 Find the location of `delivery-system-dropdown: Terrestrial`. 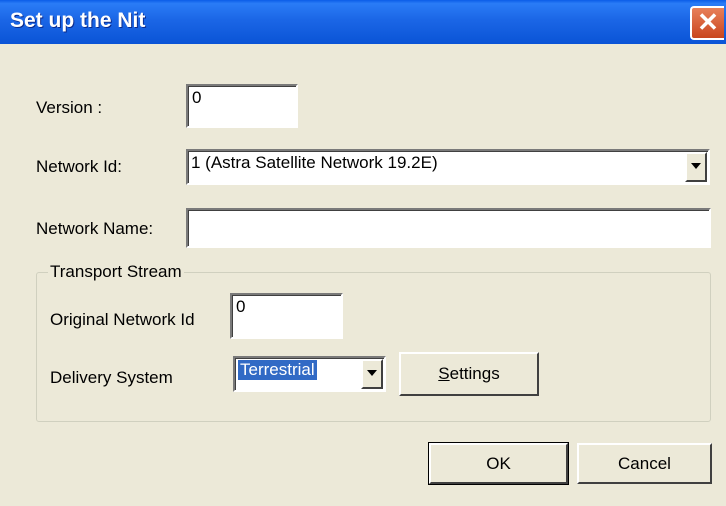

delivery-system-dropdown: Terrestrial is located at coordinates (309, 374).